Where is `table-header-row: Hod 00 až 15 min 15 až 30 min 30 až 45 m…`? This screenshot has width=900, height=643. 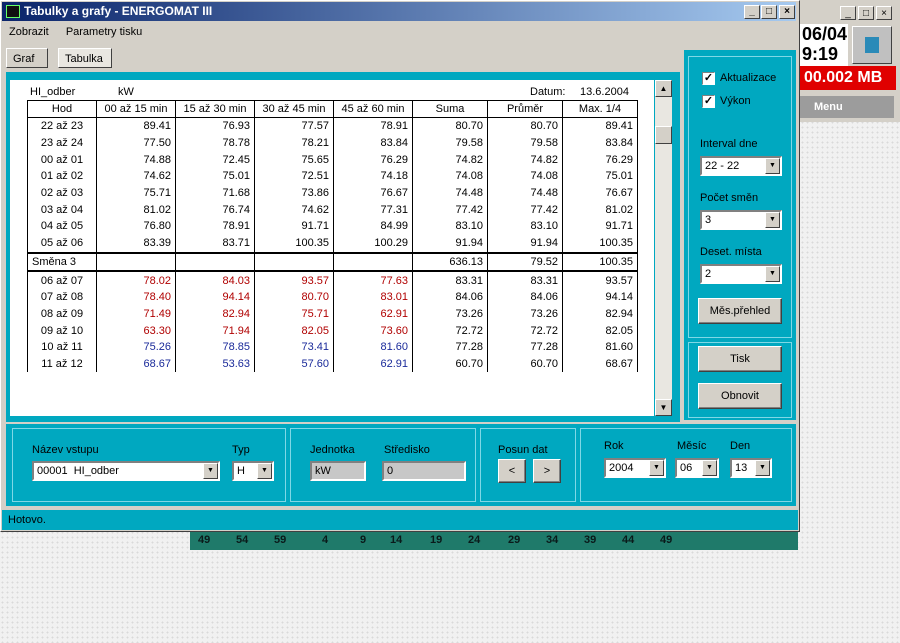
table-header-row: Hod 00 až 15 min 15 až 30 min 30 až 45 m… is located at coordinates (332, 109).